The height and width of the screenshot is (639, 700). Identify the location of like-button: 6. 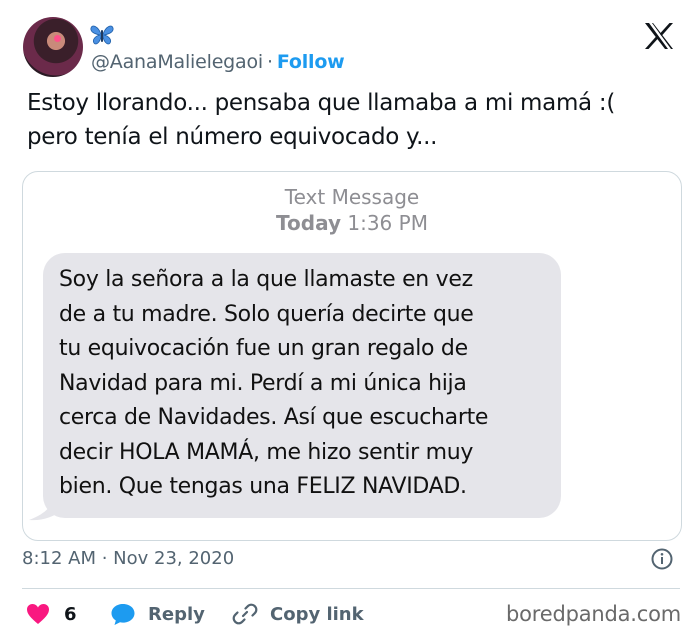
(51, 614).